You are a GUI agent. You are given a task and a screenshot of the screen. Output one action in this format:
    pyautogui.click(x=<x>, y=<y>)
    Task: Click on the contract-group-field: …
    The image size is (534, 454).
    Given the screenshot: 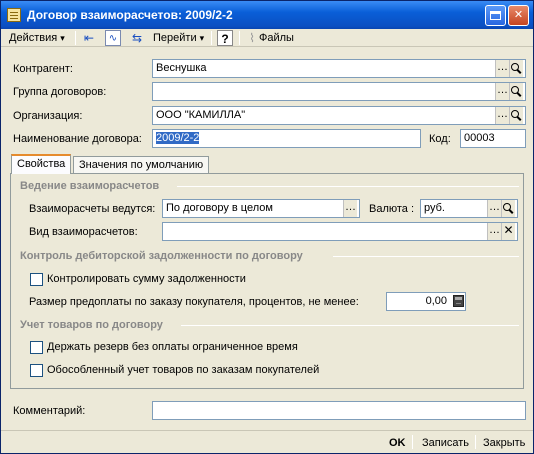 What is the action you would take?
    pyautogui.click(x=339, y=91)
    